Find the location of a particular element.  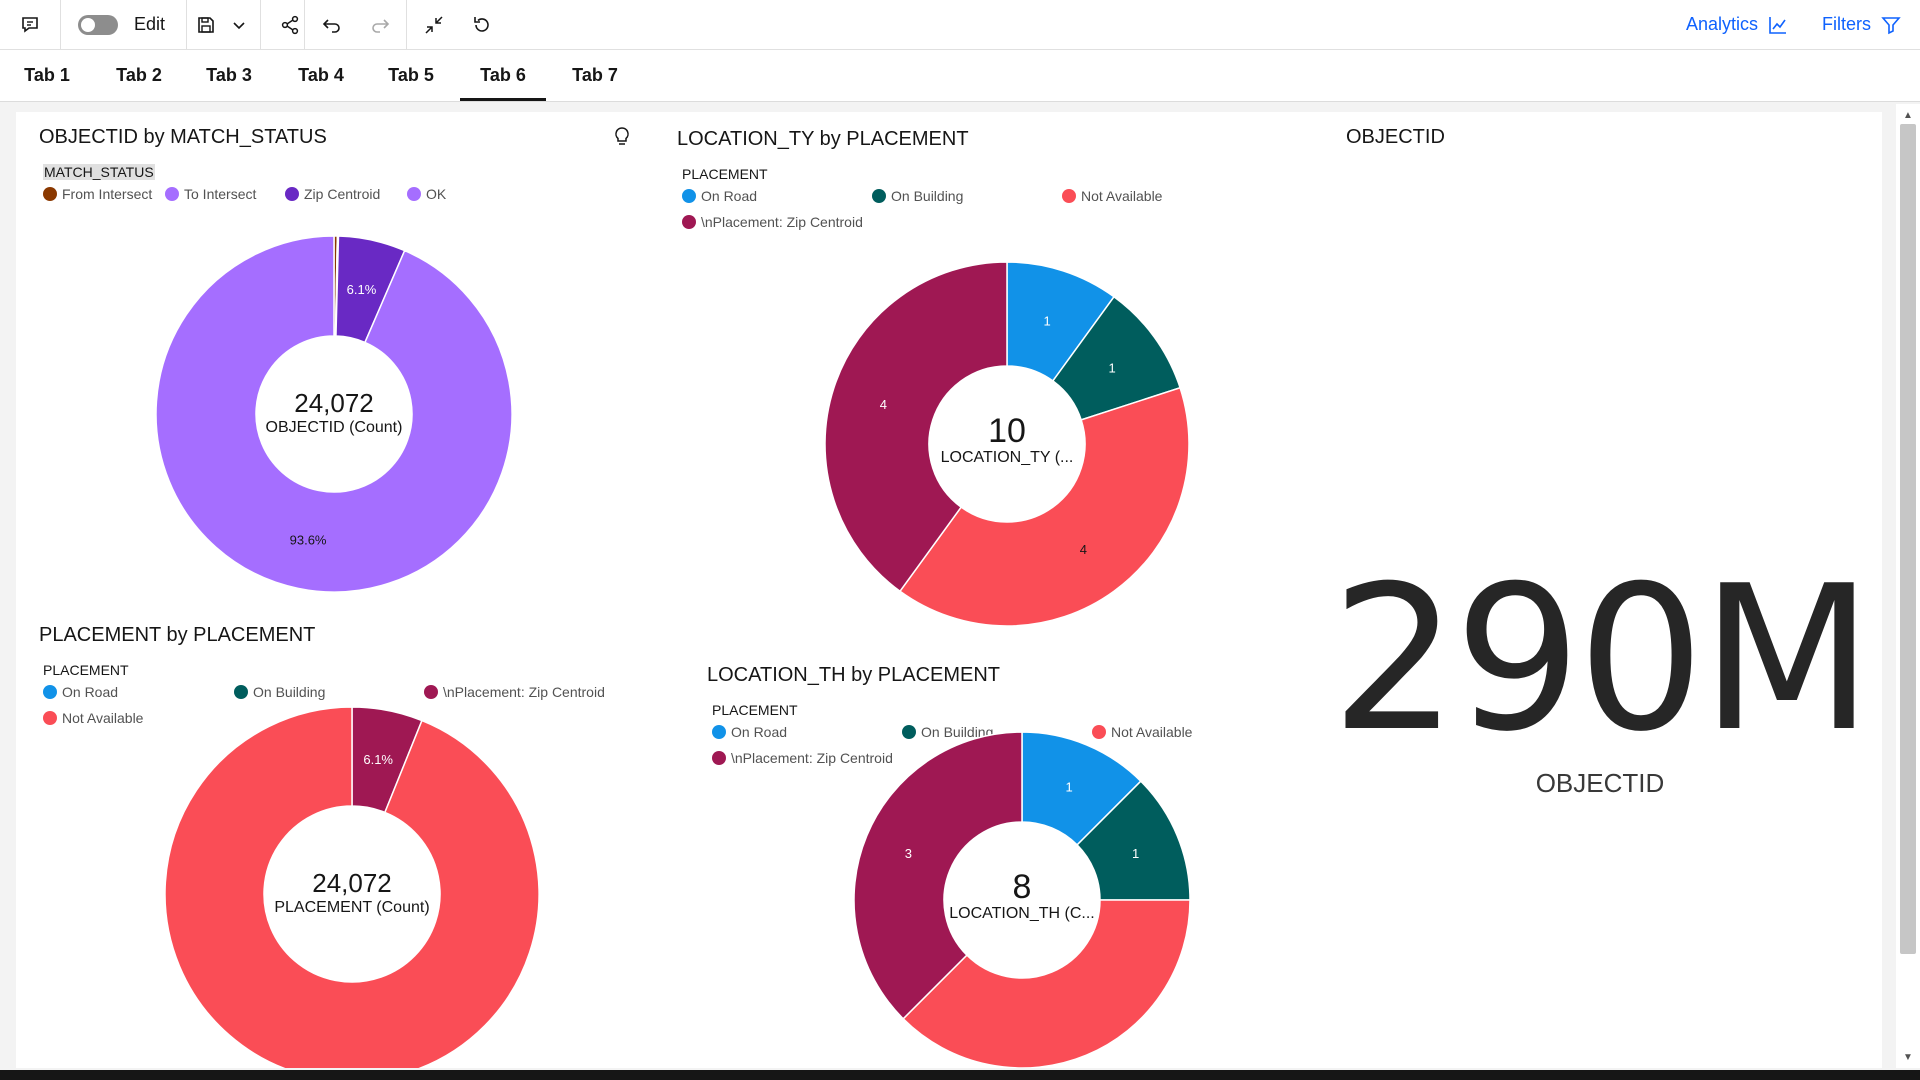

redo-button is located at coordinates (380, 24).